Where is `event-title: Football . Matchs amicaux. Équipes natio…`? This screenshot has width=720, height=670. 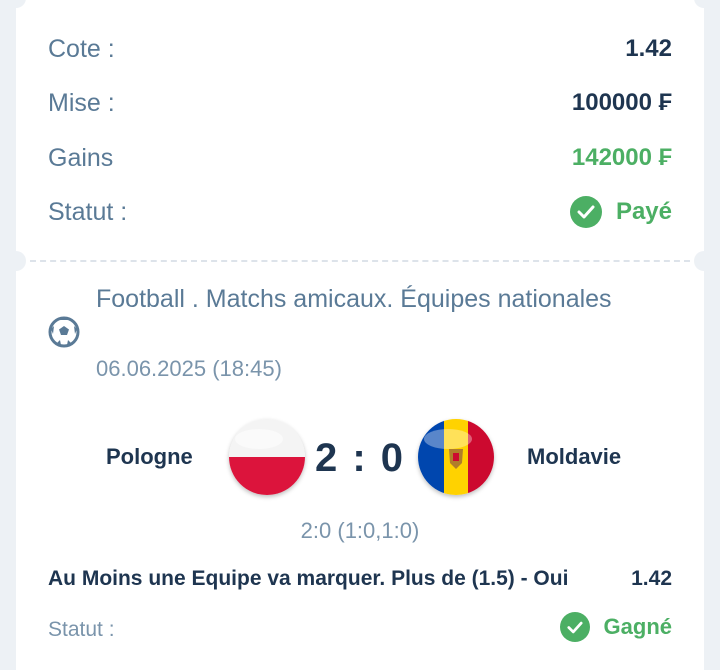 event-title: Football . Matchs amicaux. Équipes natio… is located at coordinates (354, 299).